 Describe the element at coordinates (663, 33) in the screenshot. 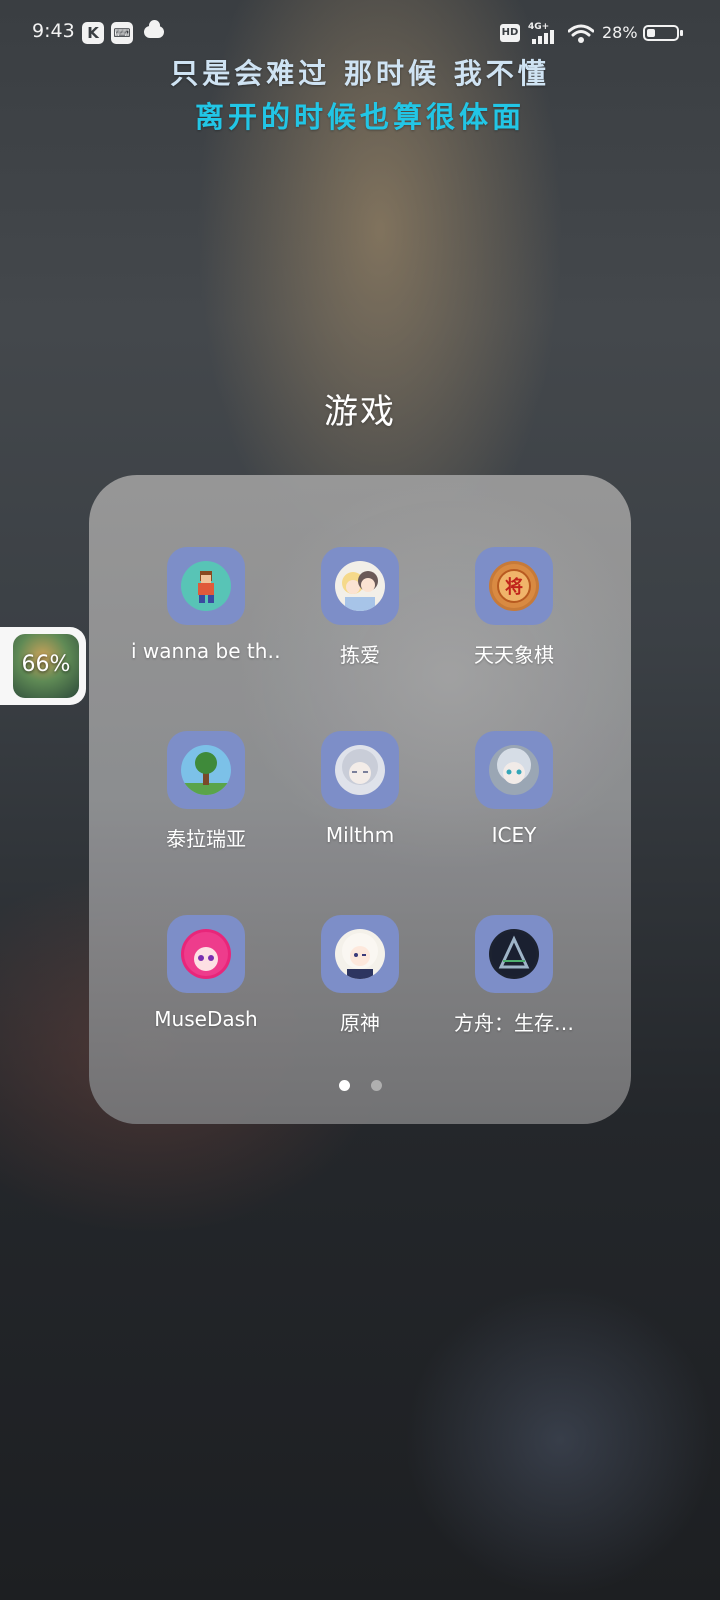

I see `battery-icon` at that location.